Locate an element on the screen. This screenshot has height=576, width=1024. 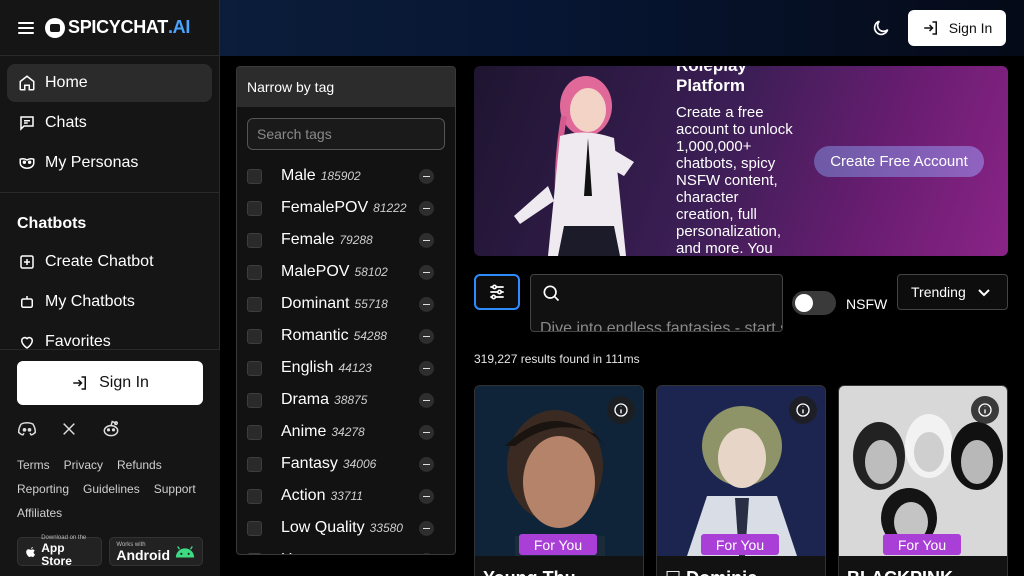
sidebar-item-home: Home is located at coordinates (109, 83).